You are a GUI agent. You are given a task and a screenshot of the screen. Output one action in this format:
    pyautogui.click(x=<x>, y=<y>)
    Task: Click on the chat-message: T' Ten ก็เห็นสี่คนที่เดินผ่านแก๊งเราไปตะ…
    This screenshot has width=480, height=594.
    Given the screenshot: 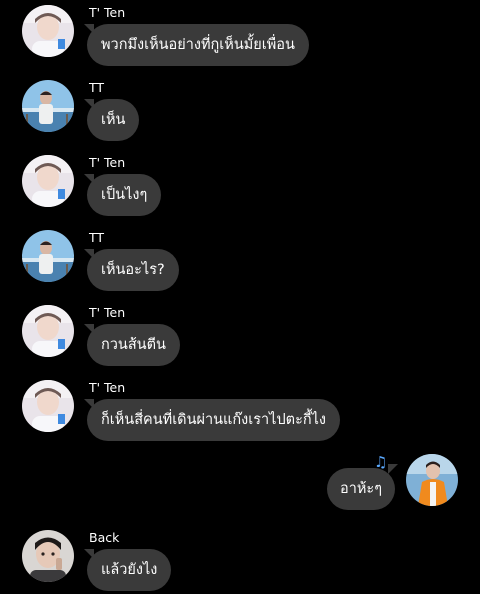 What is the action you would take?
    pyautogui.click(x=240, y=412)
    